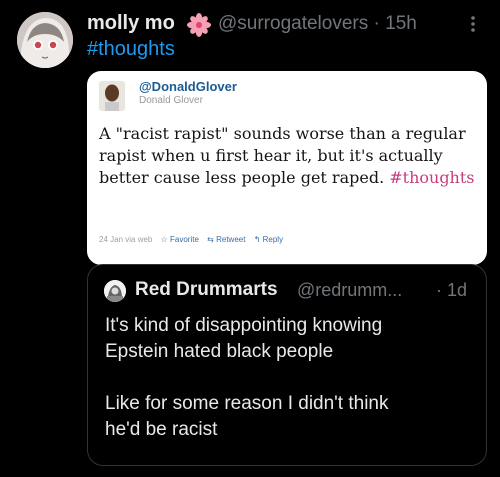 This screenshot has height=477, width=500. I want to click on favorite-action: ☆ Favorite, so click(179, 239).